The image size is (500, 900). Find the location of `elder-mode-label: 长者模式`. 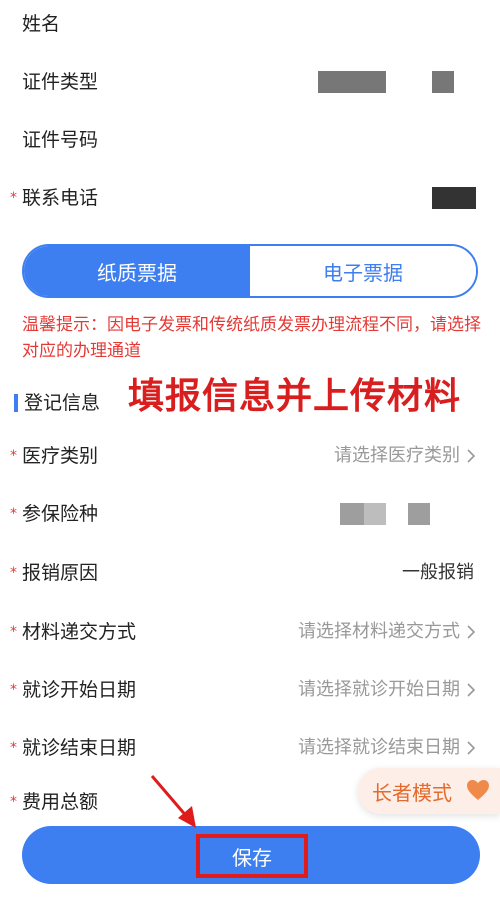

elder-mode-label: 长者模式 is located at coordinates (412, 792).